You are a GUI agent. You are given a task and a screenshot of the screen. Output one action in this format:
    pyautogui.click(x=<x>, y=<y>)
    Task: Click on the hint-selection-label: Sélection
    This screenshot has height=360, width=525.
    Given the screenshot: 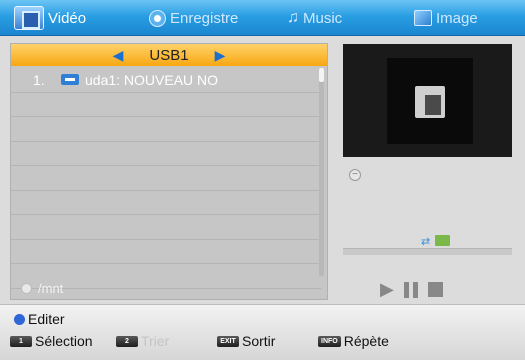 What is the action you would take?
    pyautogui.click(x=64, y=341)
    